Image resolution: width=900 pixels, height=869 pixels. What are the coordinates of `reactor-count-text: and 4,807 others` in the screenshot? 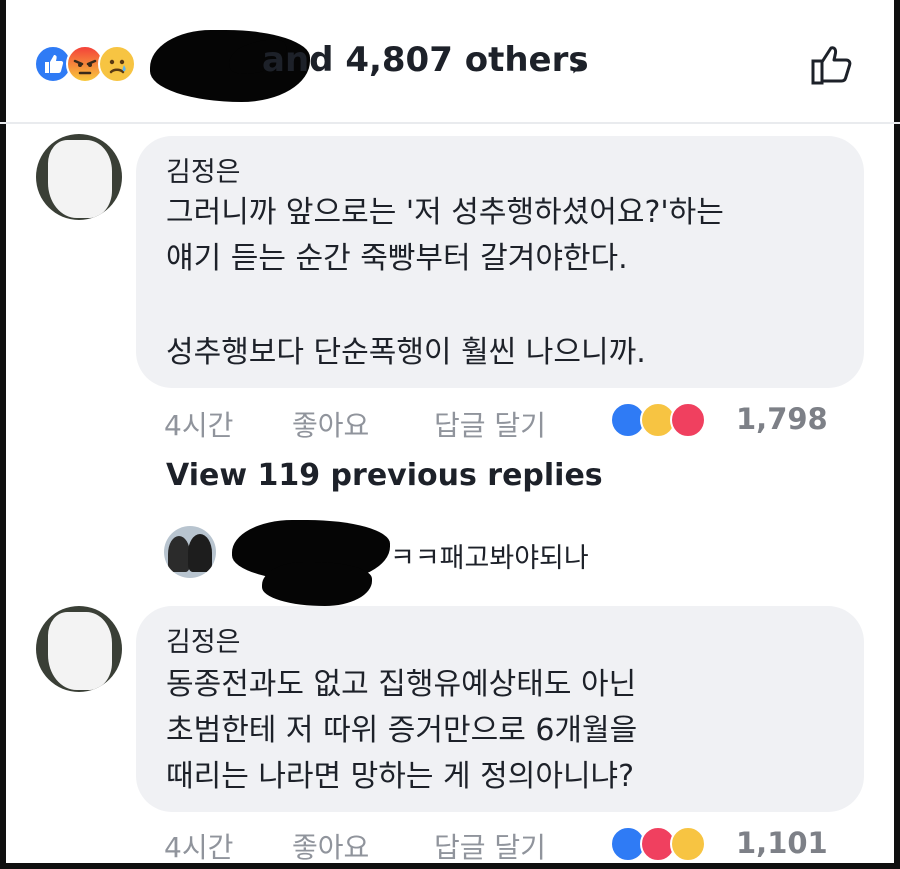 It's located at (425, 60).